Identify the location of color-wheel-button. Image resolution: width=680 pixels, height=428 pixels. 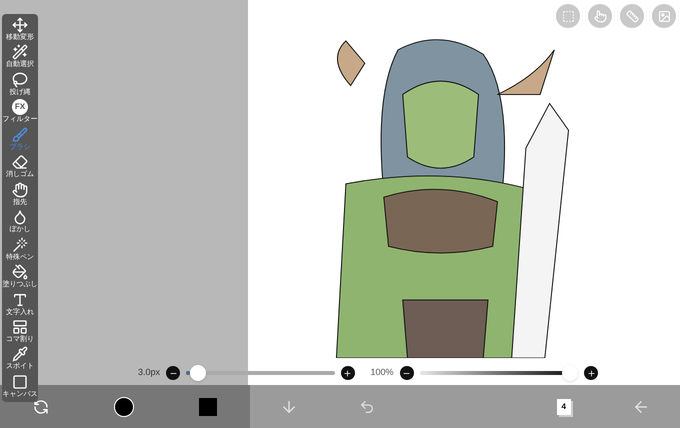
(124, 406).